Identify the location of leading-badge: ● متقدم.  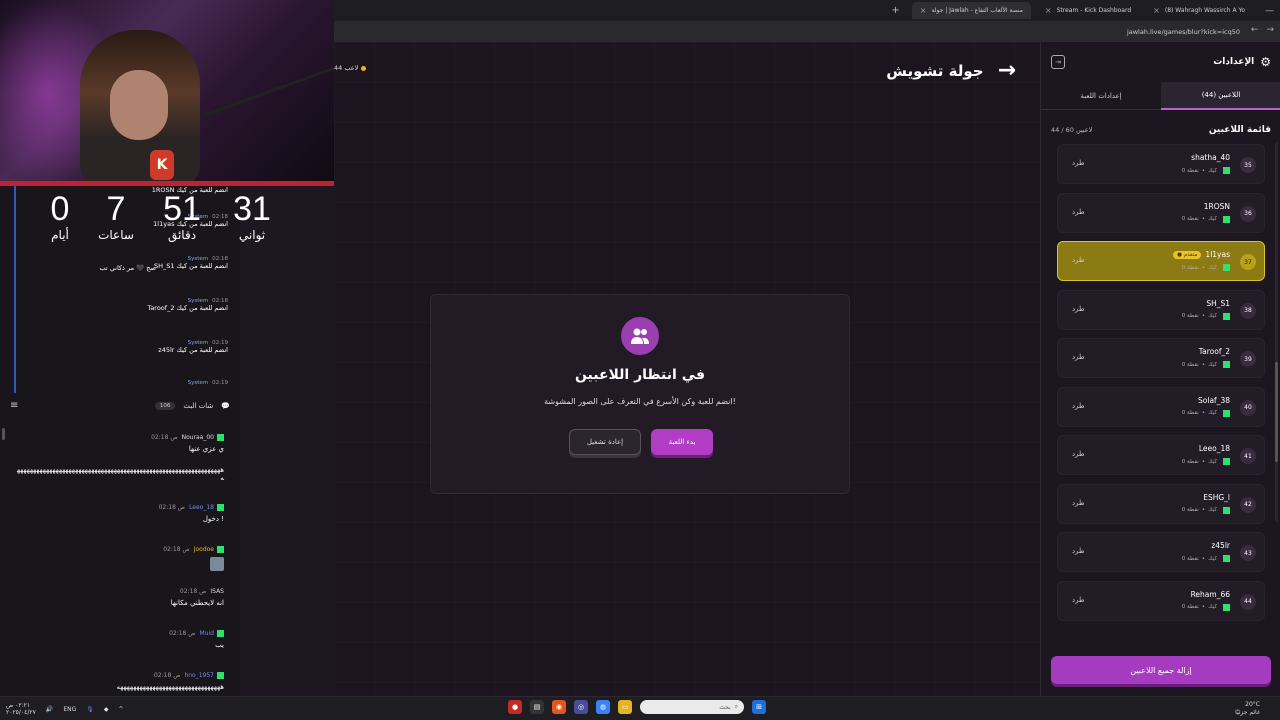
(1187, 254).